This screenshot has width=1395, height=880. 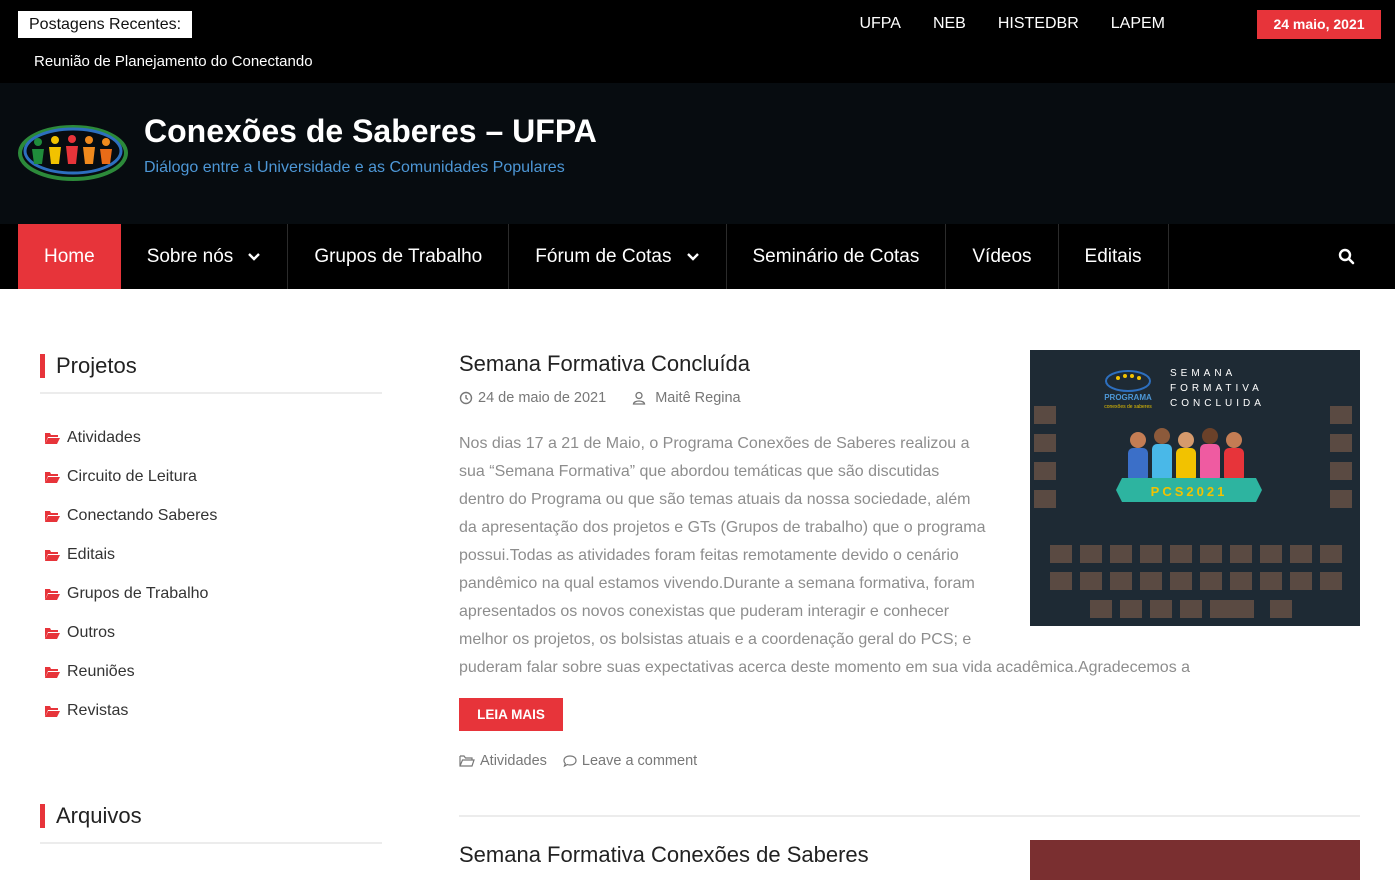 I want to click on image-text: FORMATIVA, so click(x=1216, y=388).